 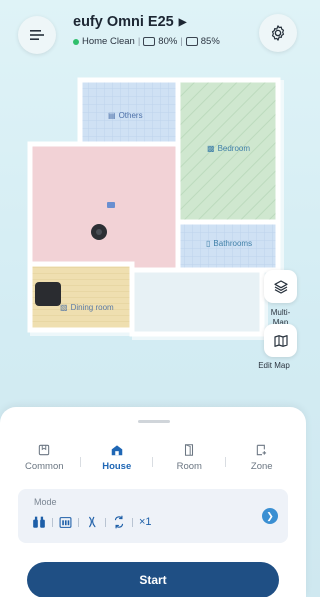 What do you see at coordinates (182, 22) in the screenshot?
I see `play-icon: ▶` at bounding box center [182, 22].